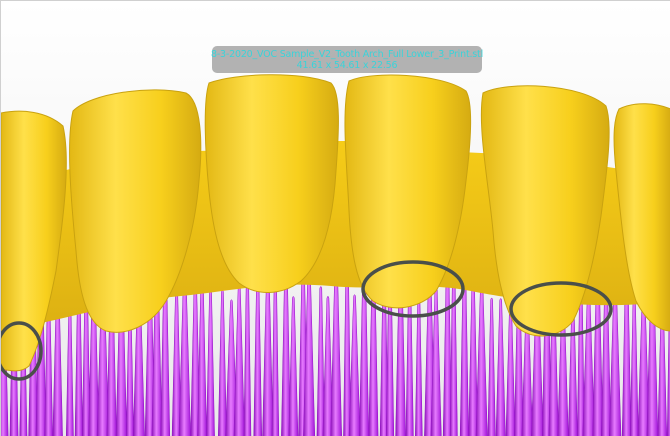 This screenshot has width=670, height=436. What do you see at coordinates (347, 65) in the screenshot?
I see `model-dimensions: 41.61 x 54.61 x 22.56` at bounding box center [347, 65].